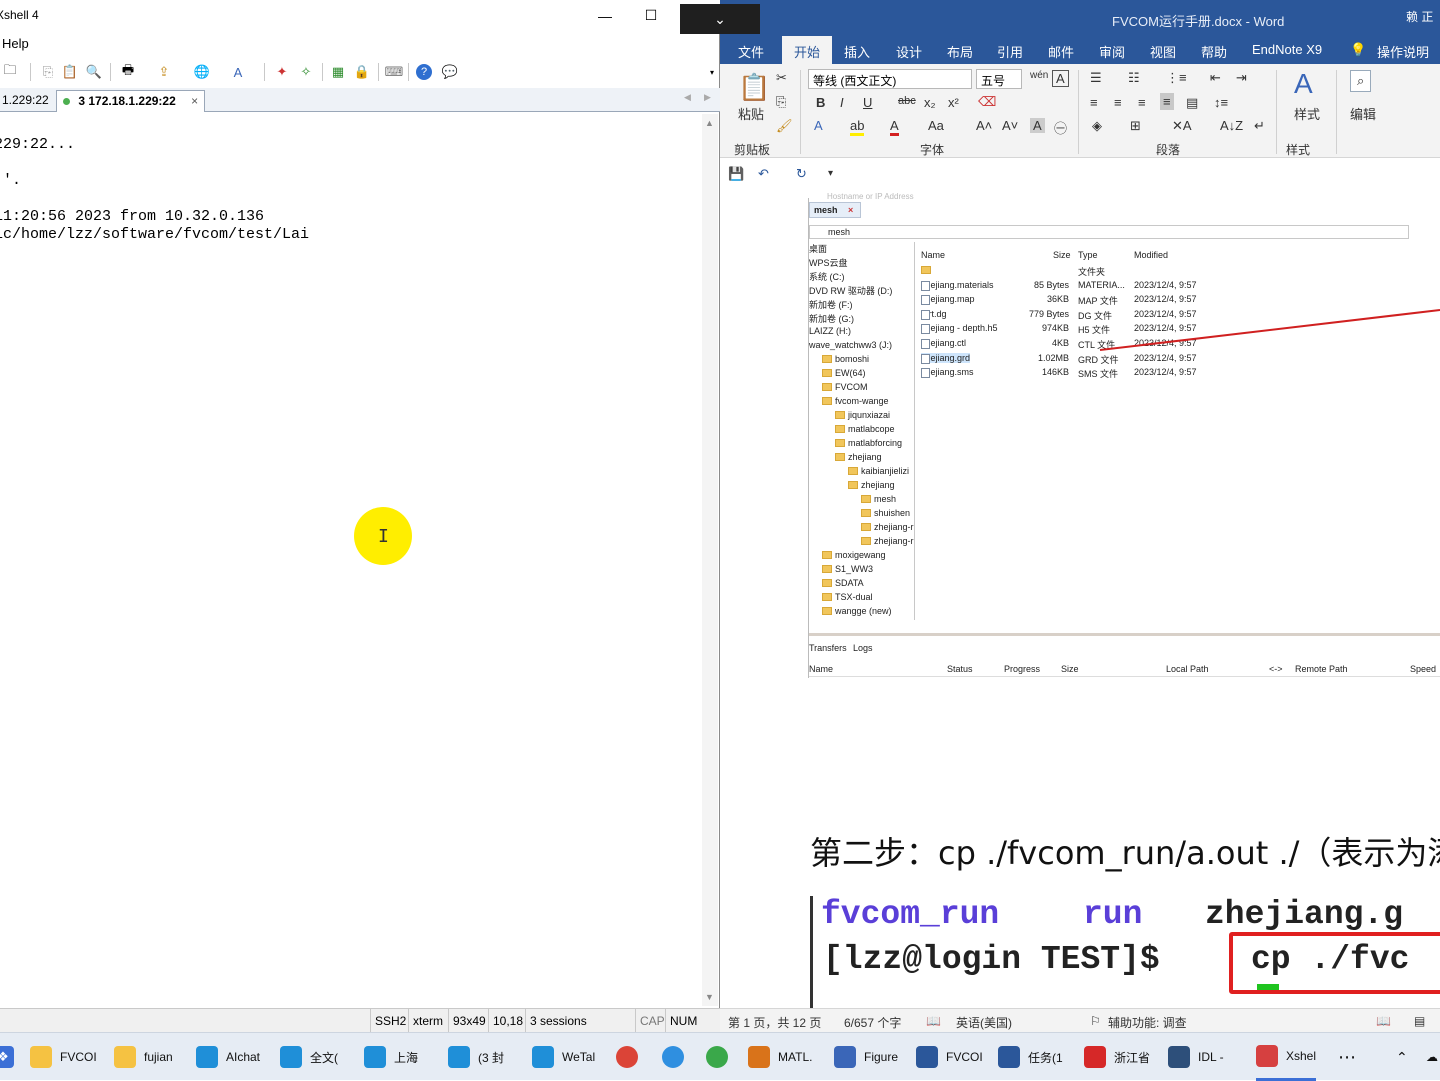 This screenshot has width=1440, height=1081. Describe the element at coordinates (736, 174) in the screenshot. I see `save-icon: 💾` at that location.